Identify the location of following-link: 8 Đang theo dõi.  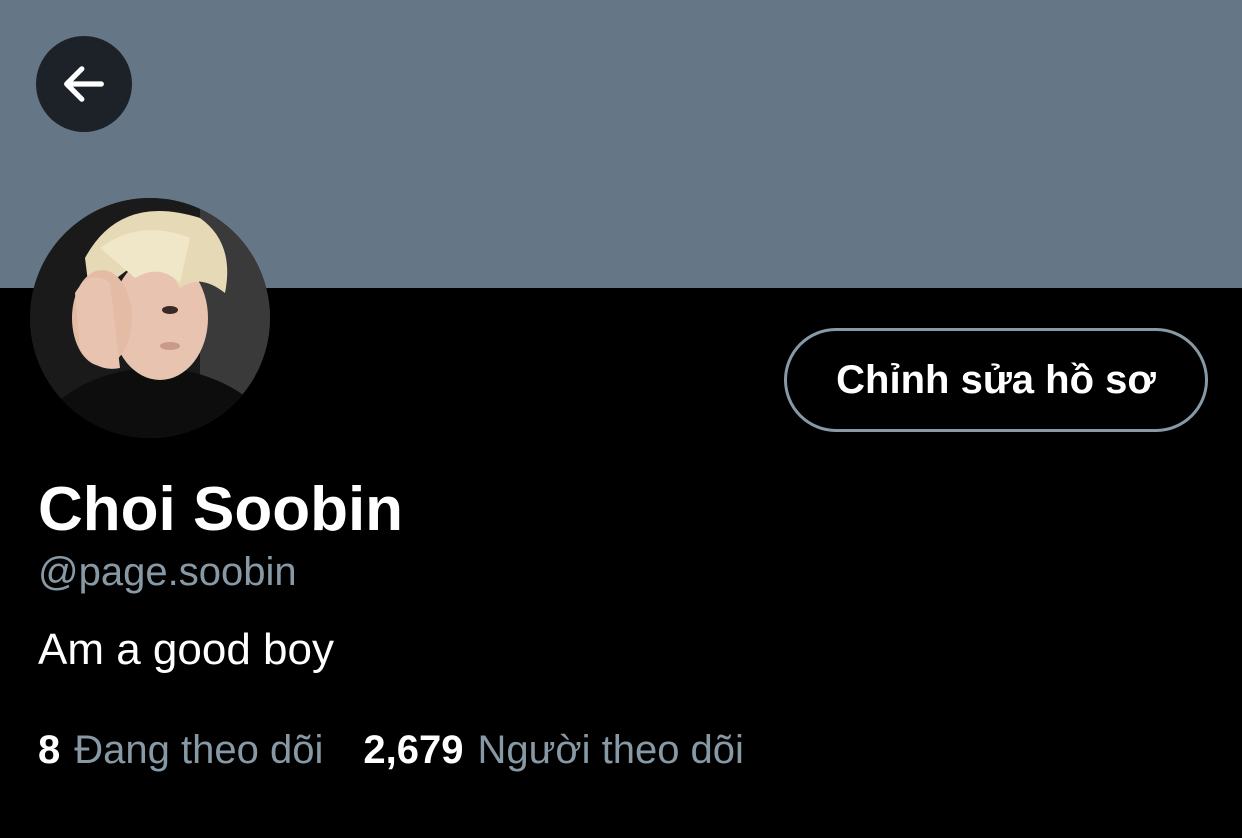
(180, 750).